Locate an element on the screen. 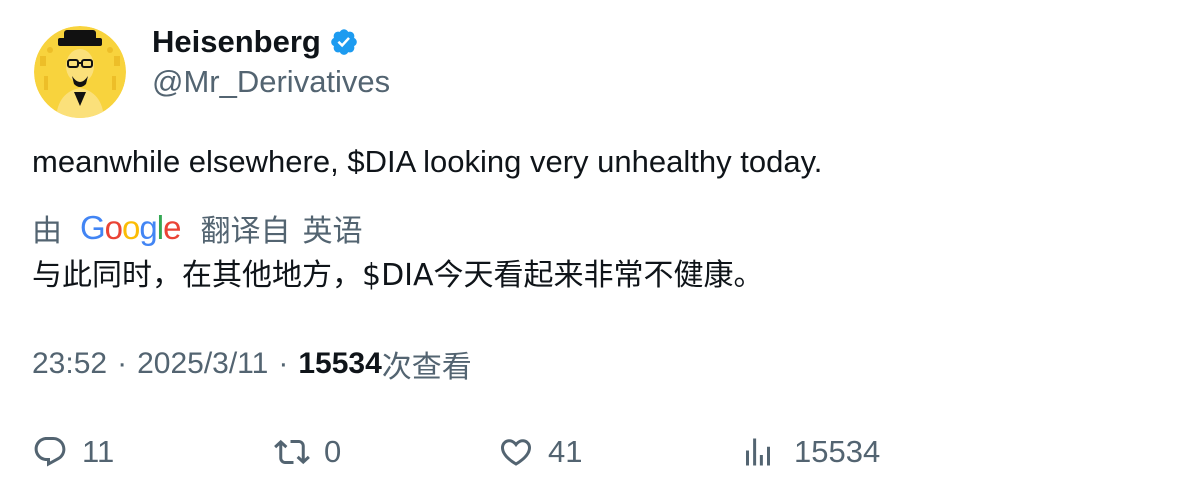 The image size is (1196, 498). translation-label: 翻译自 is located at coordinates (245, 231).